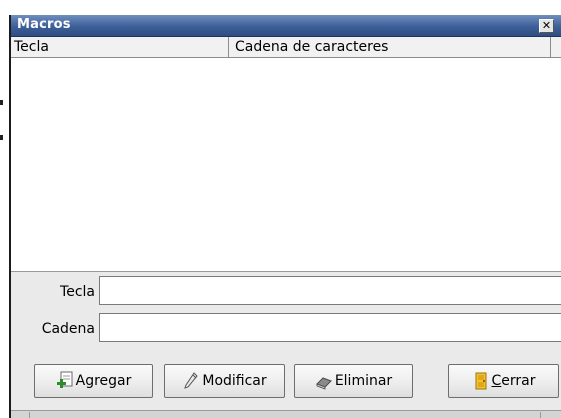 The width and height of the screenshot is (561, 418). I want to click on eraser-icon, so click(324, 381).